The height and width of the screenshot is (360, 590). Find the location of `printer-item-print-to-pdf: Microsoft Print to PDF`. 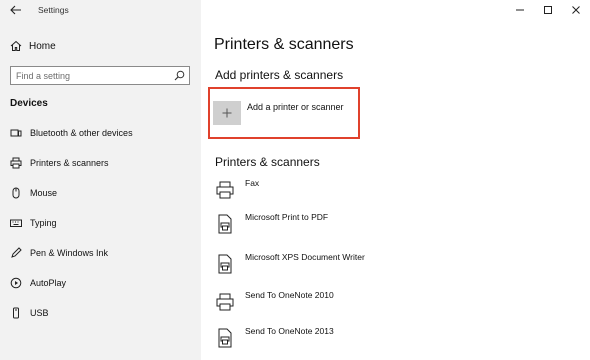

printer-item-print-to-pdf: Microsoft Print to PDF is located at coordinates (271, 226).